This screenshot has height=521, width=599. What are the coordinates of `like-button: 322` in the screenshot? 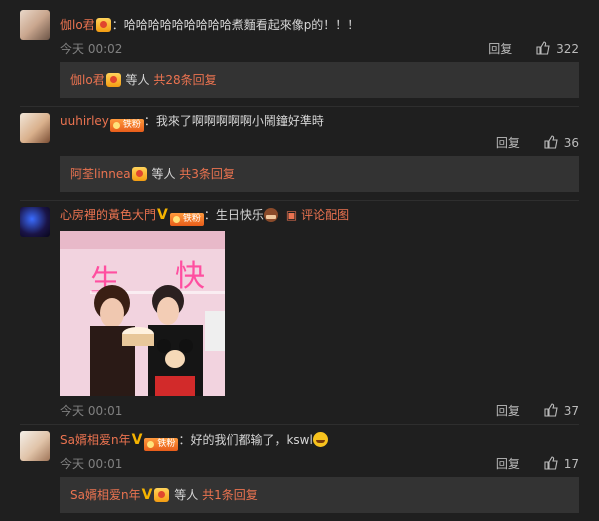 It's located at (557, 48).